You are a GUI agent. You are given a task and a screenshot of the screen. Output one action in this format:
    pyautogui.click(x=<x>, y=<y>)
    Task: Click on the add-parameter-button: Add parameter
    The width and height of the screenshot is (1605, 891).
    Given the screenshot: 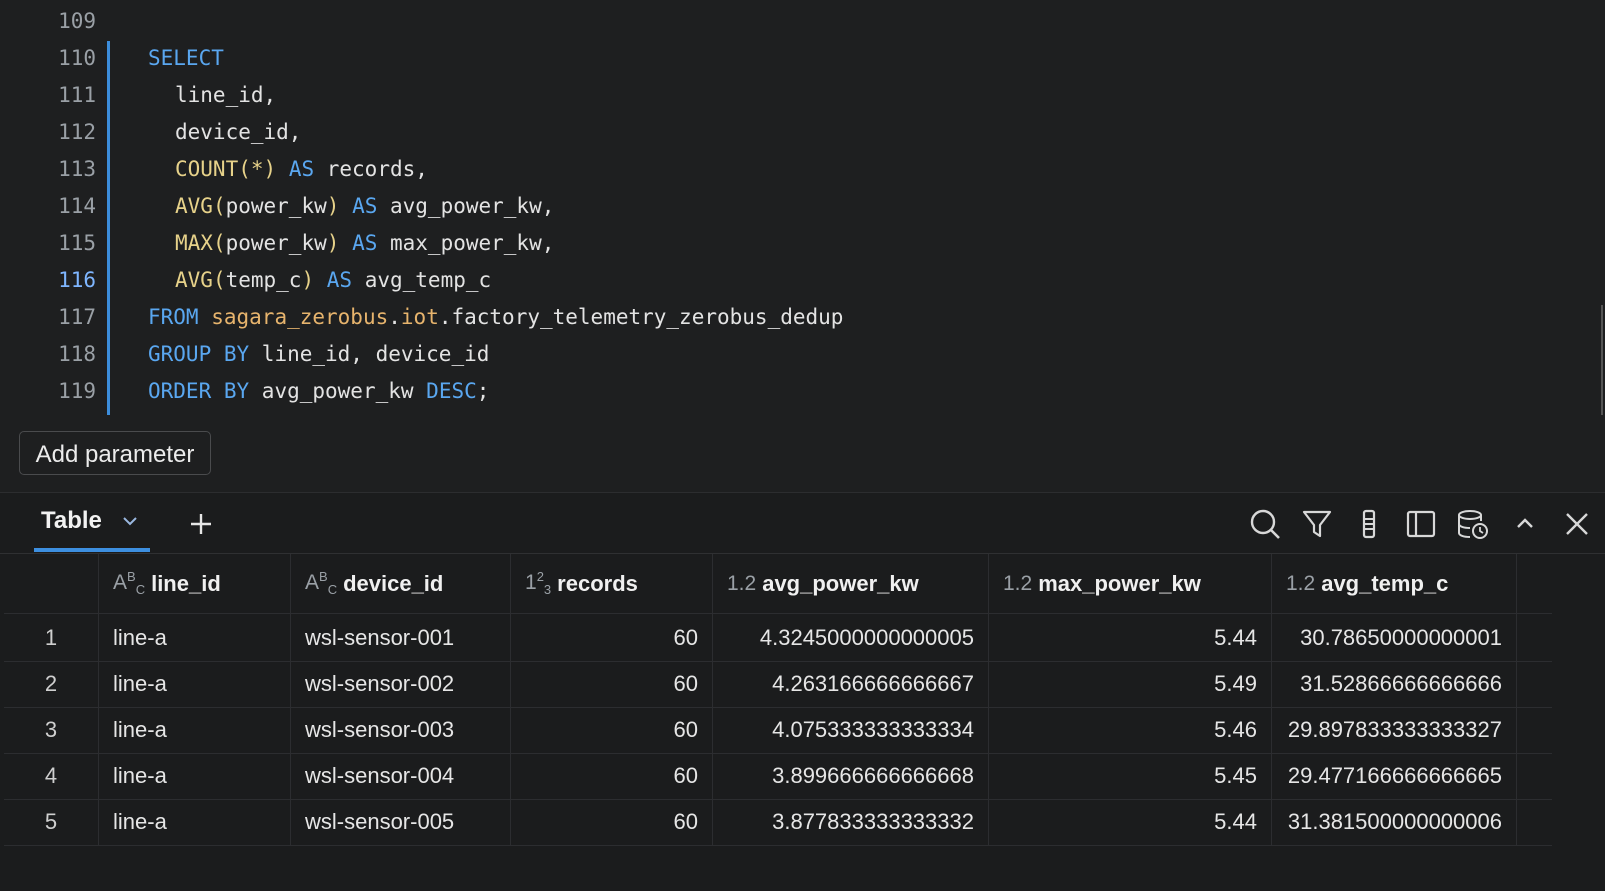 What is the action you would take?
    pyautogui.click(x=115, y=453)
    